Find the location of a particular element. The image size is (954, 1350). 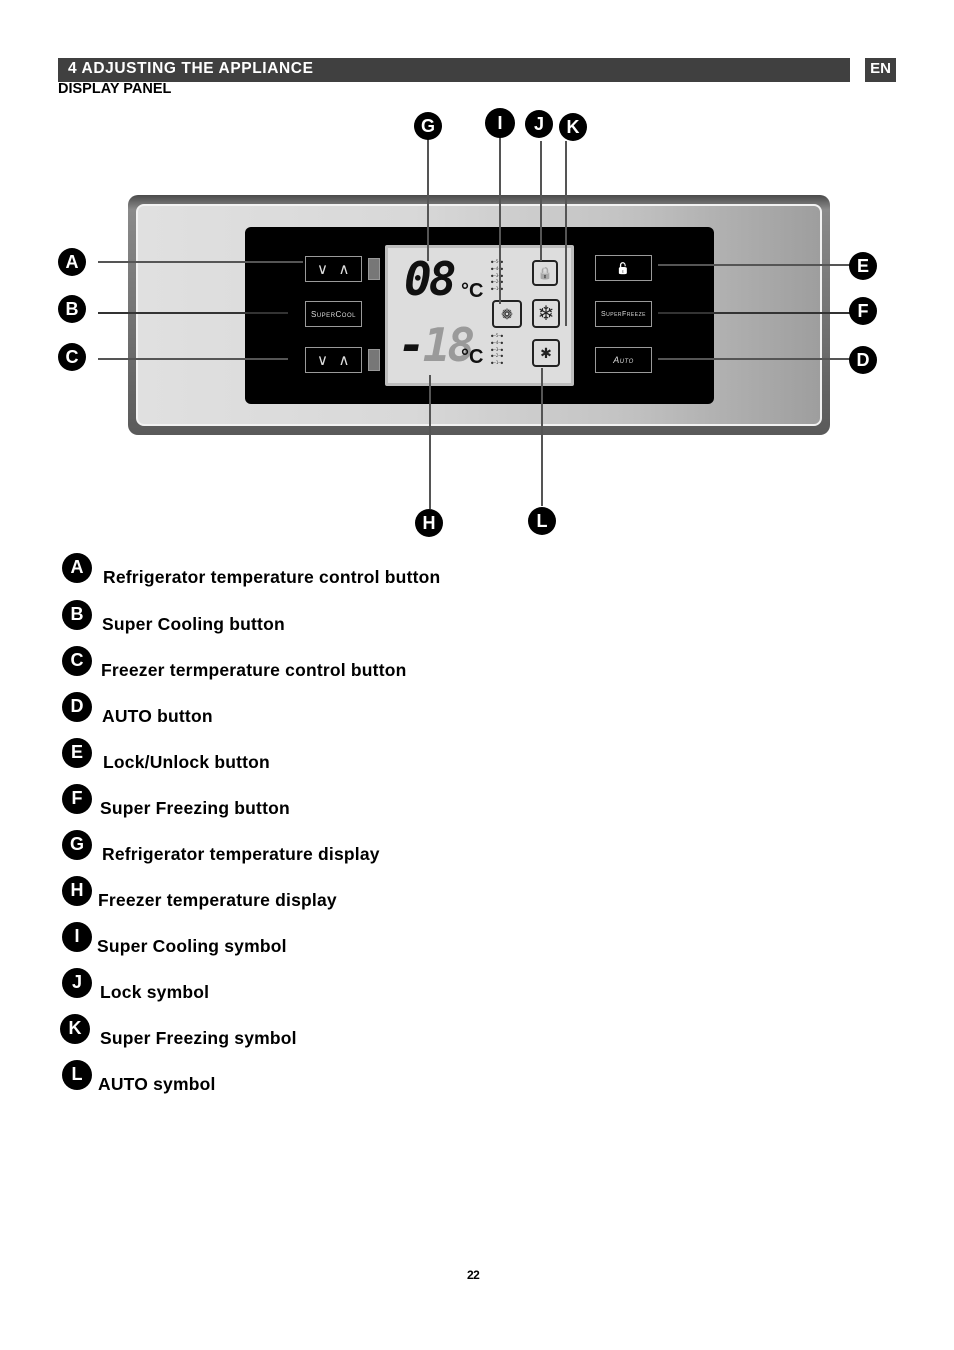

leader-line-b is located at coordinates (193, 313).